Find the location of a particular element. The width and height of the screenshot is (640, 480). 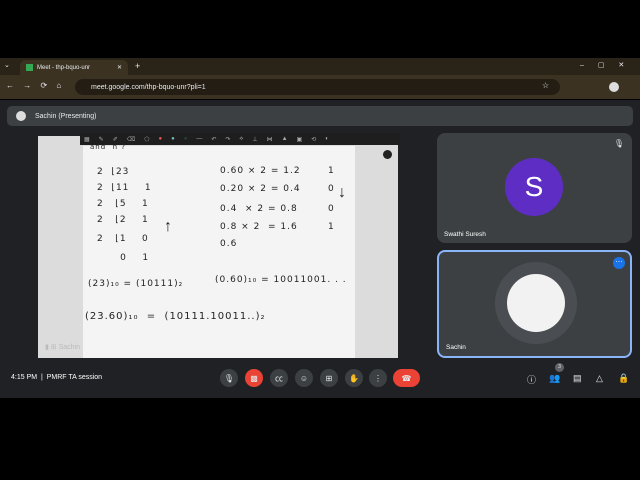

present-button: ⊞ is located at coordinates (329, 378).